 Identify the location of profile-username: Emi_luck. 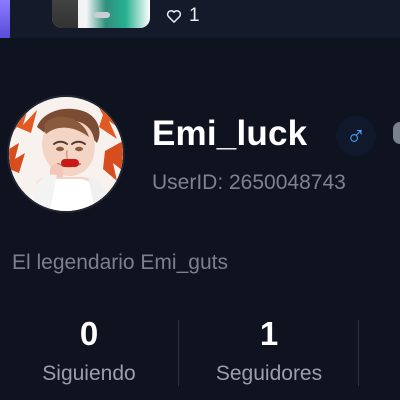
(230, 133).